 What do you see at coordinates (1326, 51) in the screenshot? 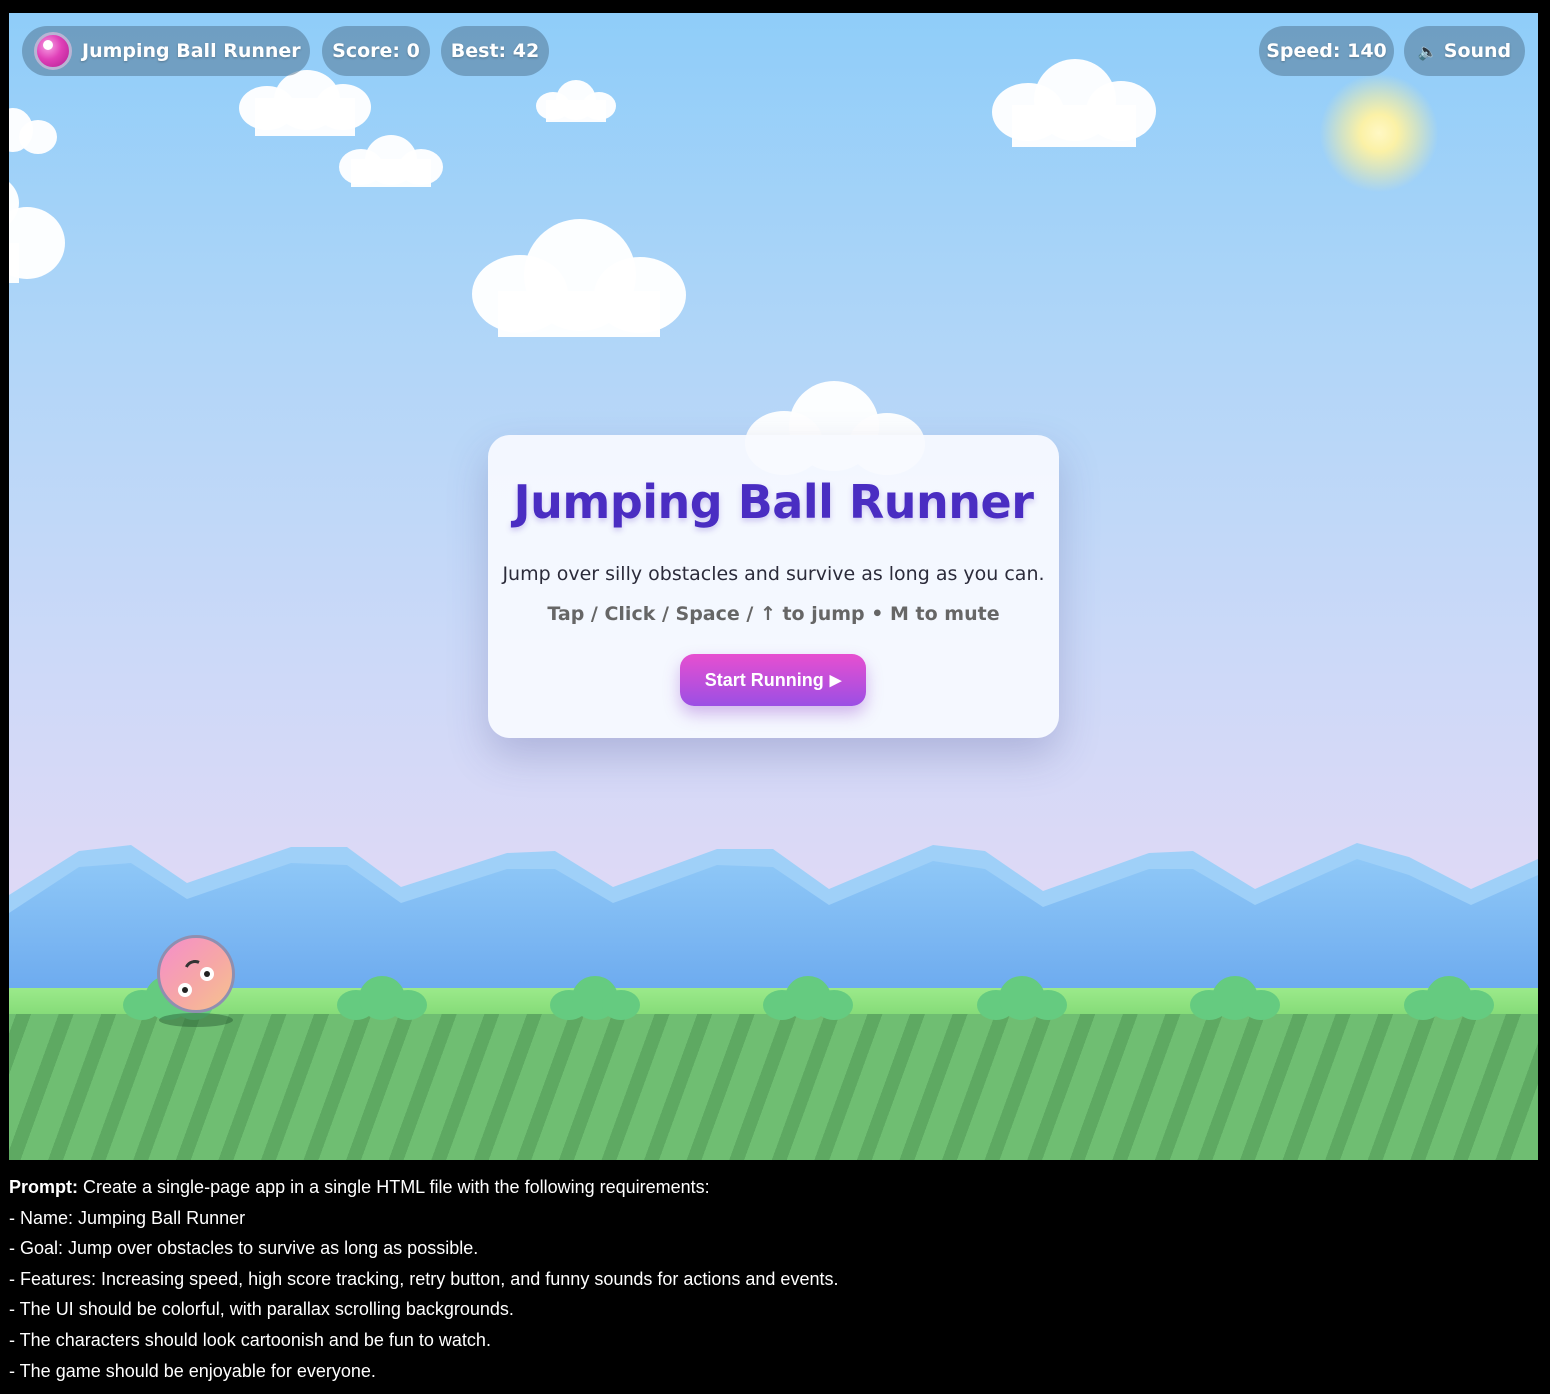
I see `speed-display: Speed: 140` at bounding box center [1326, 51].